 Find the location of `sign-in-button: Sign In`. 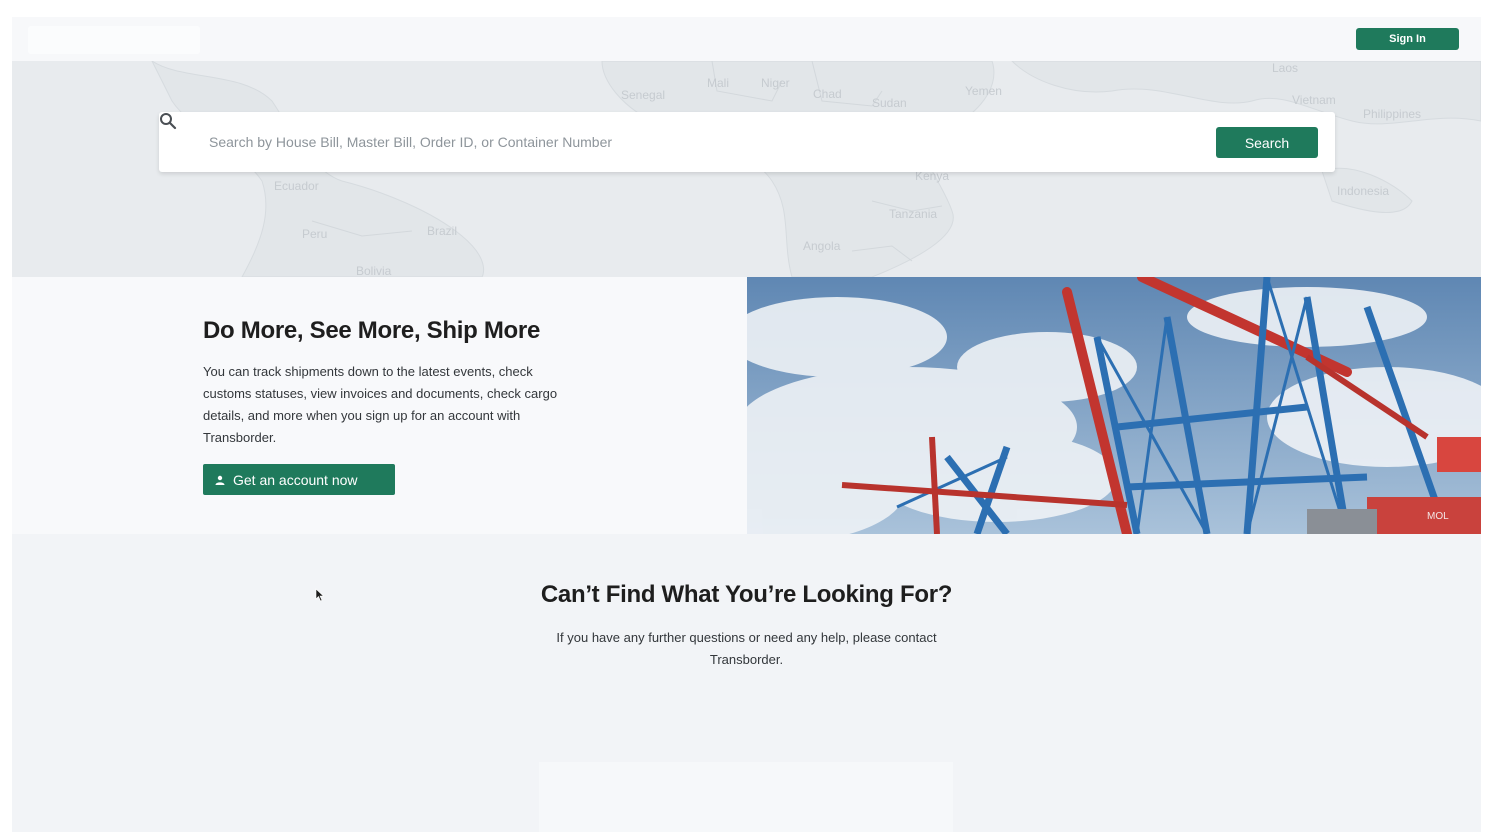

sign-in-button: Sign In is located at coordinates (1407, 39).